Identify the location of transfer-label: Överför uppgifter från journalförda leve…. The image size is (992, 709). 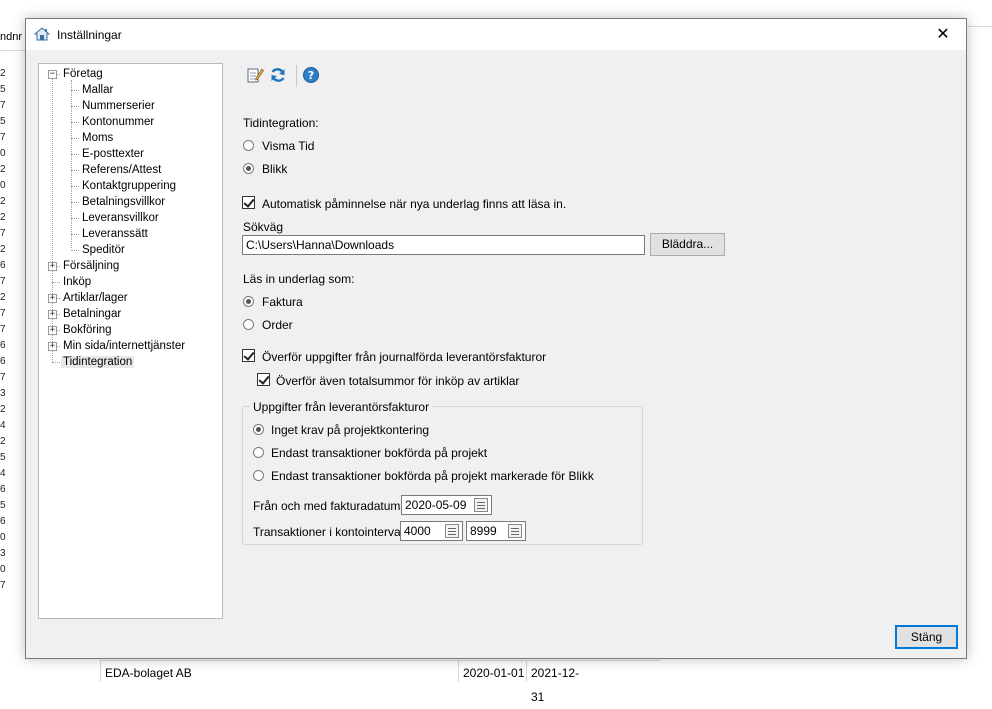
(404, 357).